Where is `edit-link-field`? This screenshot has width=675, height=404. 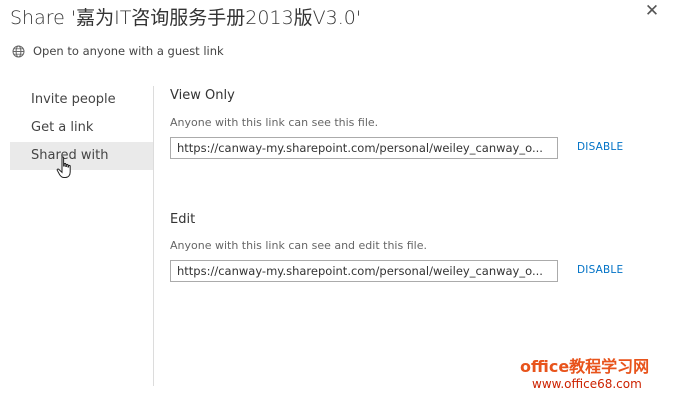
edit-link-field is located at coordinates (364, 271).